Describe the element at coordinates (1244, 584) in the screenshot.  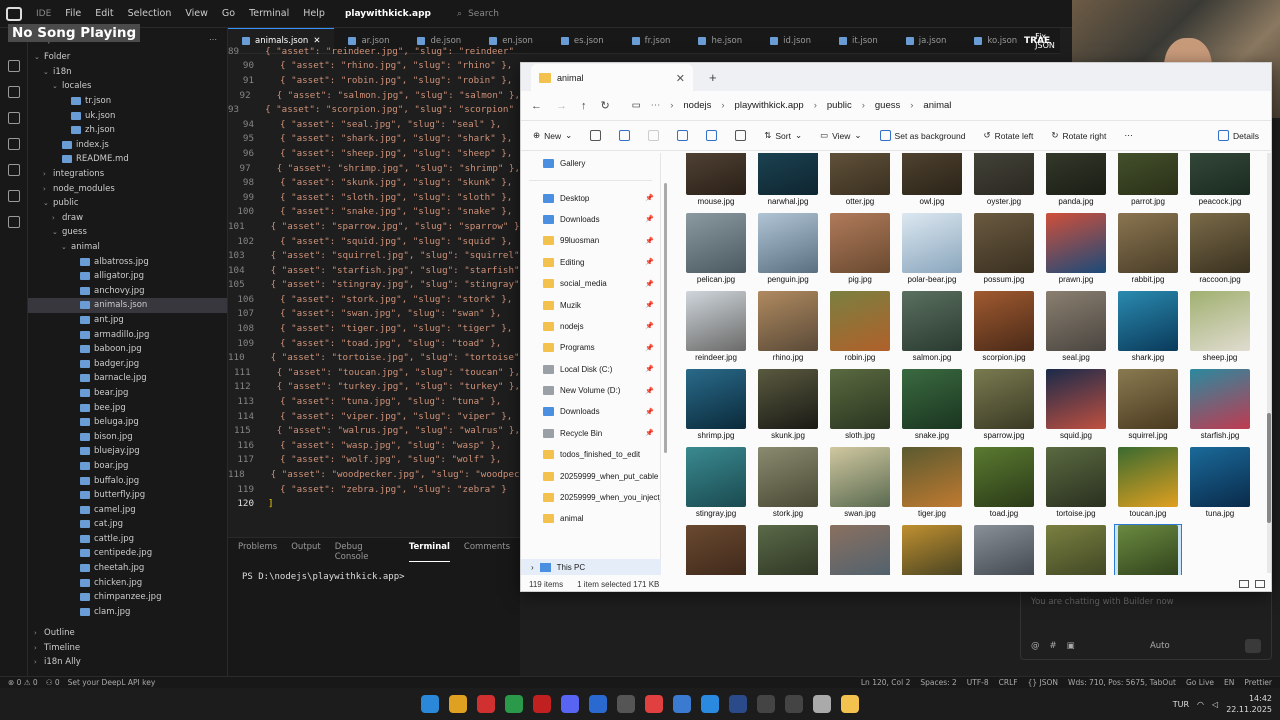
I see `details-view-icon` at that location.